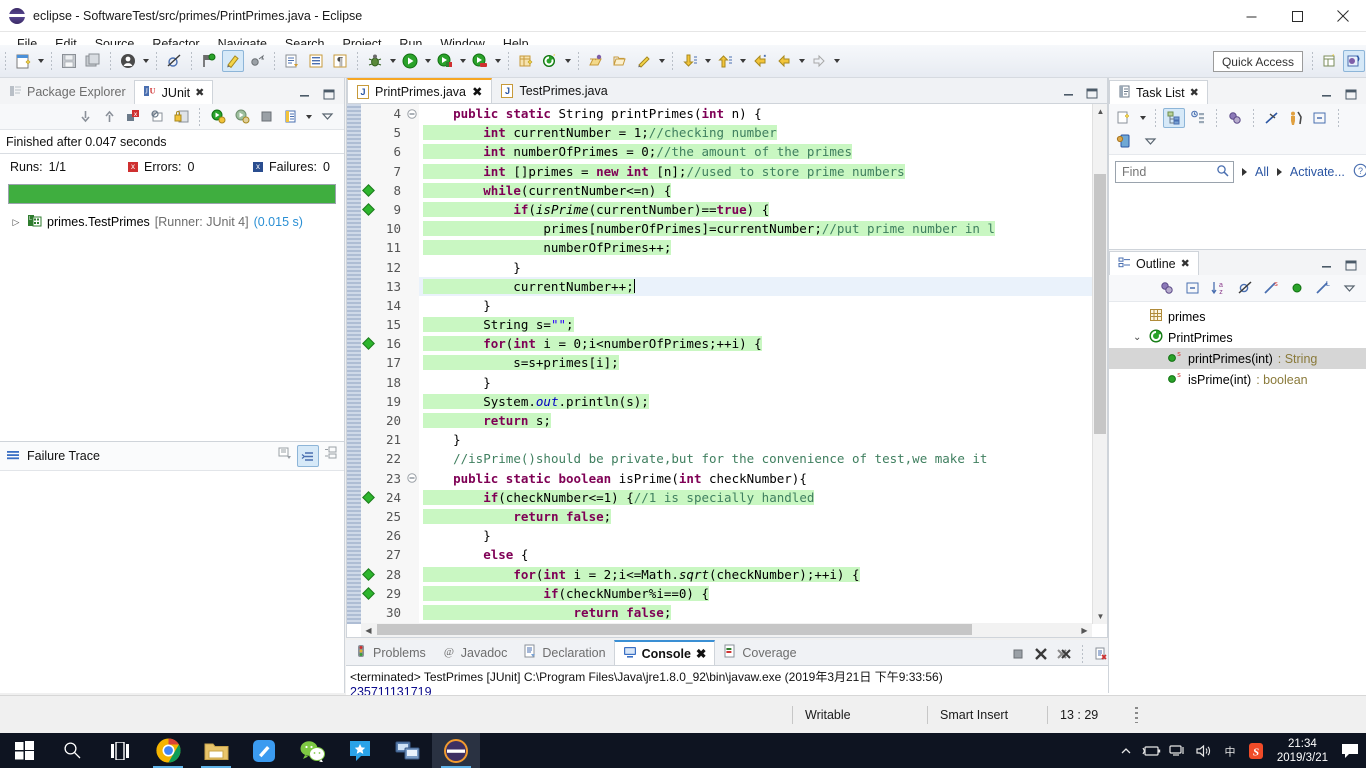 The width and height of the screenshot is (1366, 768). What do you see at coordinates (128, 61) in the screenshot?
I see `person-icon` at bounding box center [128, 61].